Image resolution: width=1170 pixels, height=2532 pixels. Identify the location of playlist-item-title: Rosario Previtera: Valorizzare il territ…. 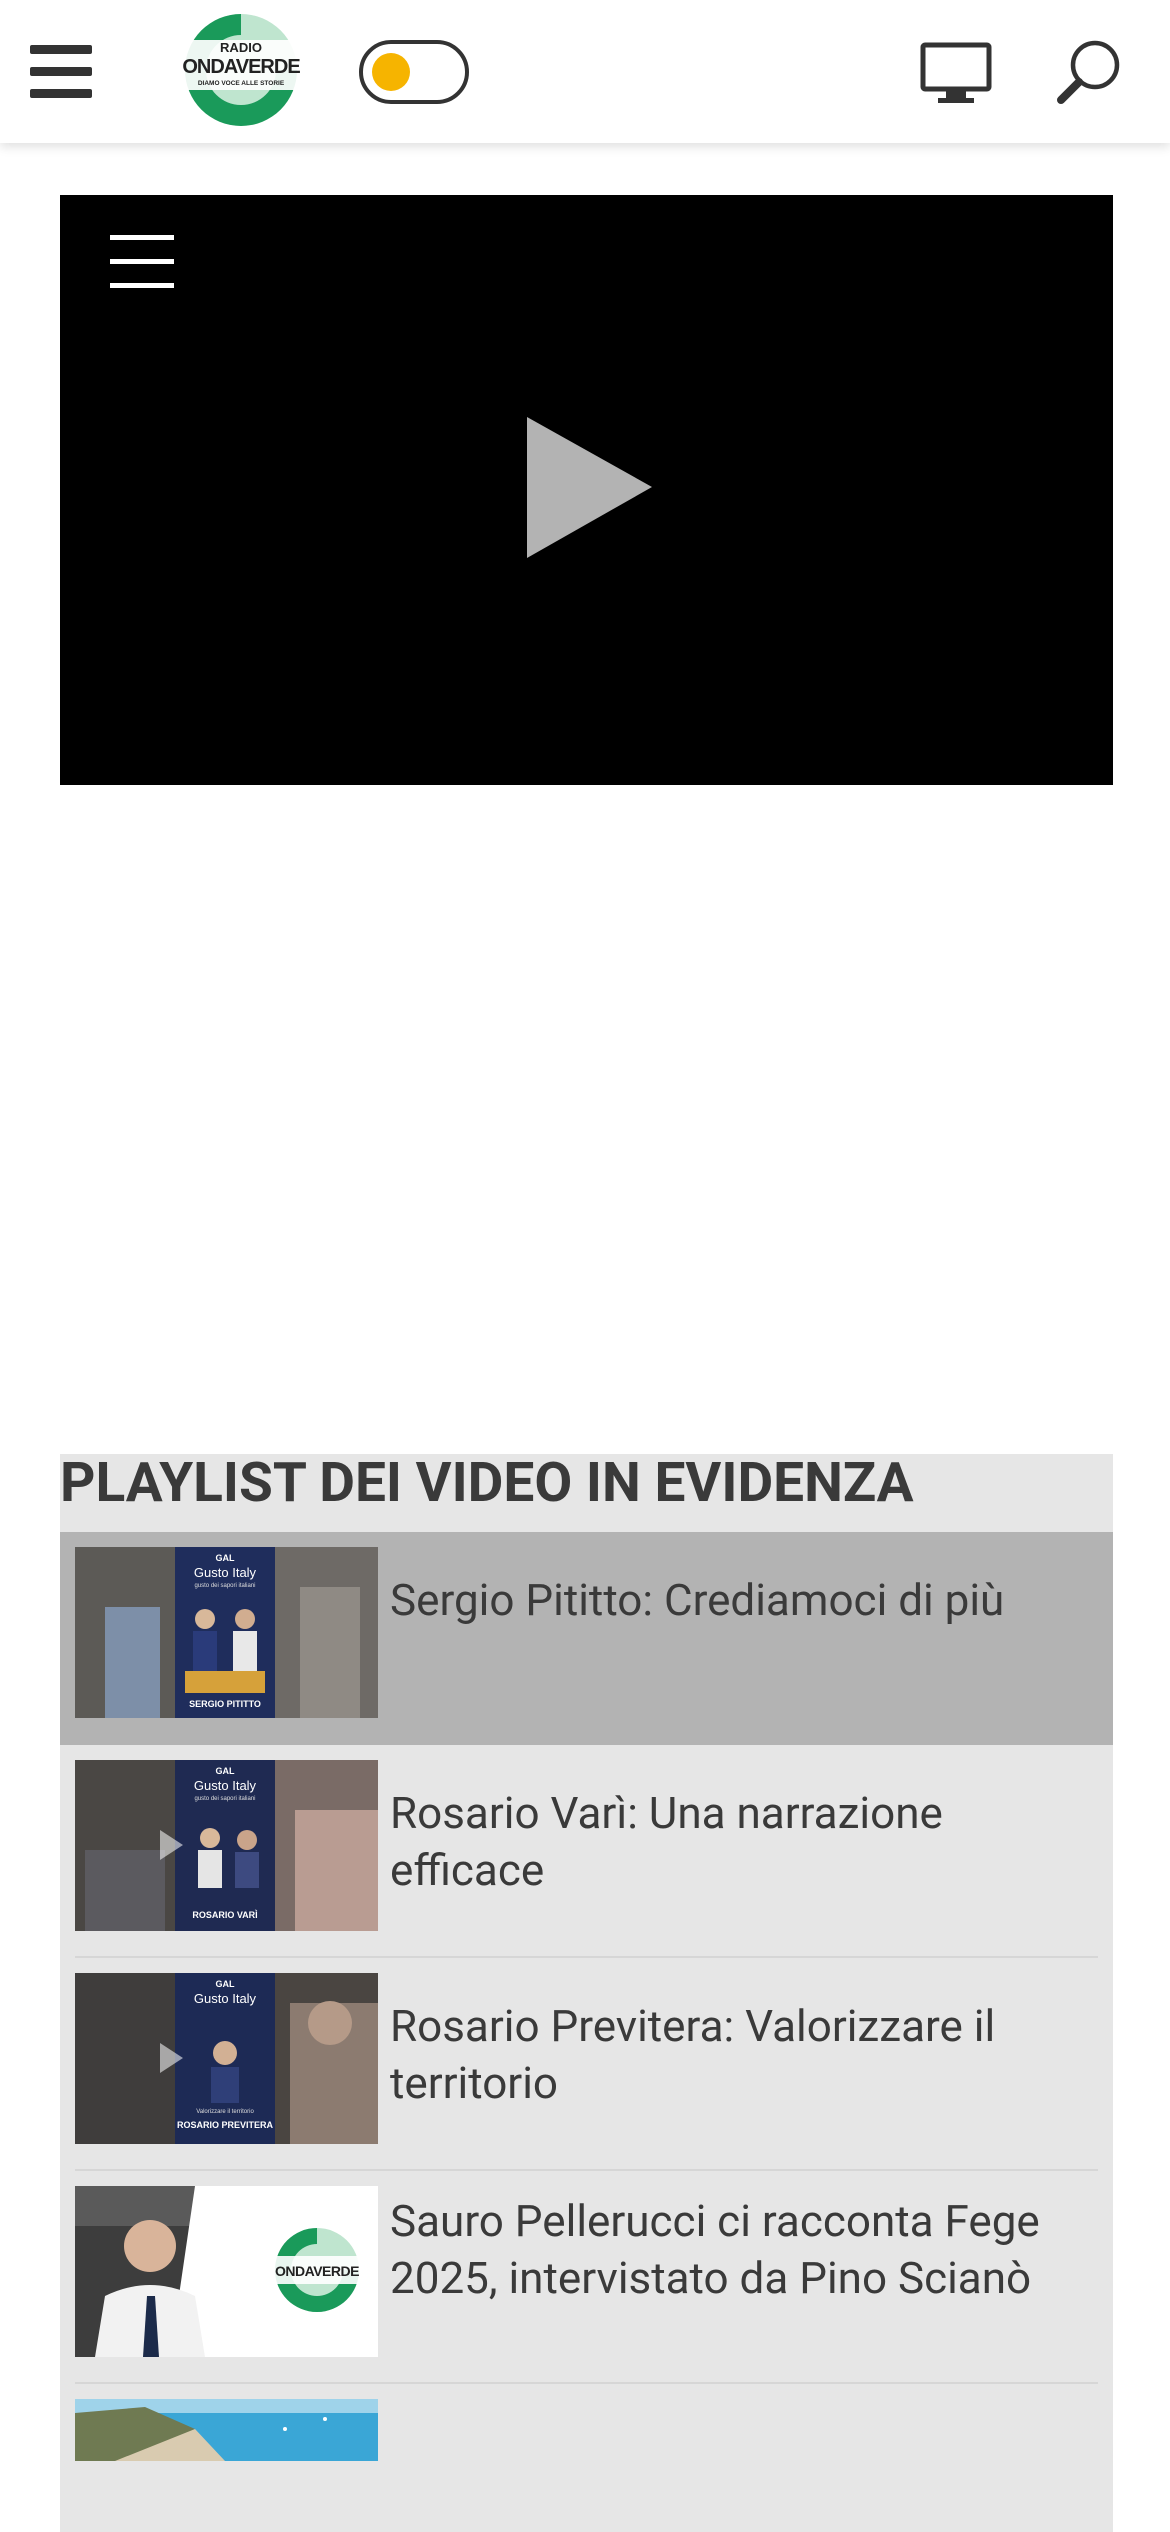
(740, 2055).